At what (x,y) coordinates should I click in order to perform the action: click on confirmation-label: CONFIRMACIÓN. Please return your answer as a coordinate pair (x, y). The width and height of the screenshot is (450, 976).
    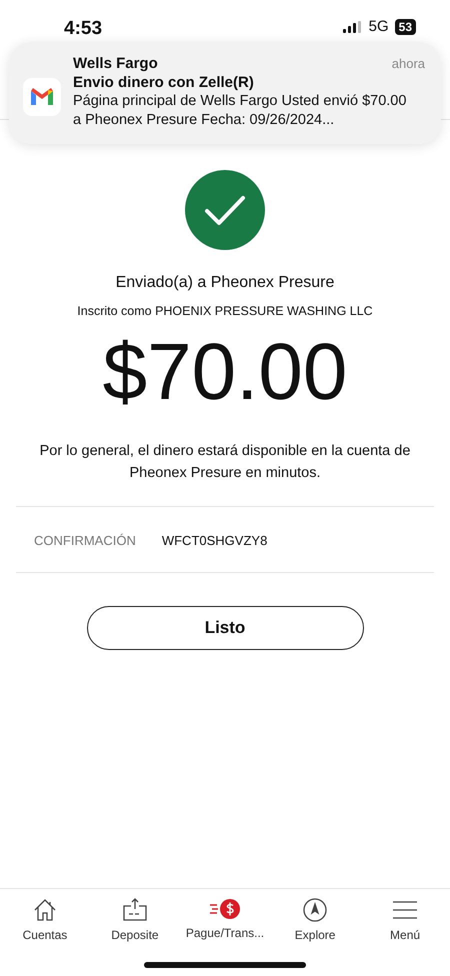
    Looking at the image, I should click on (85, 540).